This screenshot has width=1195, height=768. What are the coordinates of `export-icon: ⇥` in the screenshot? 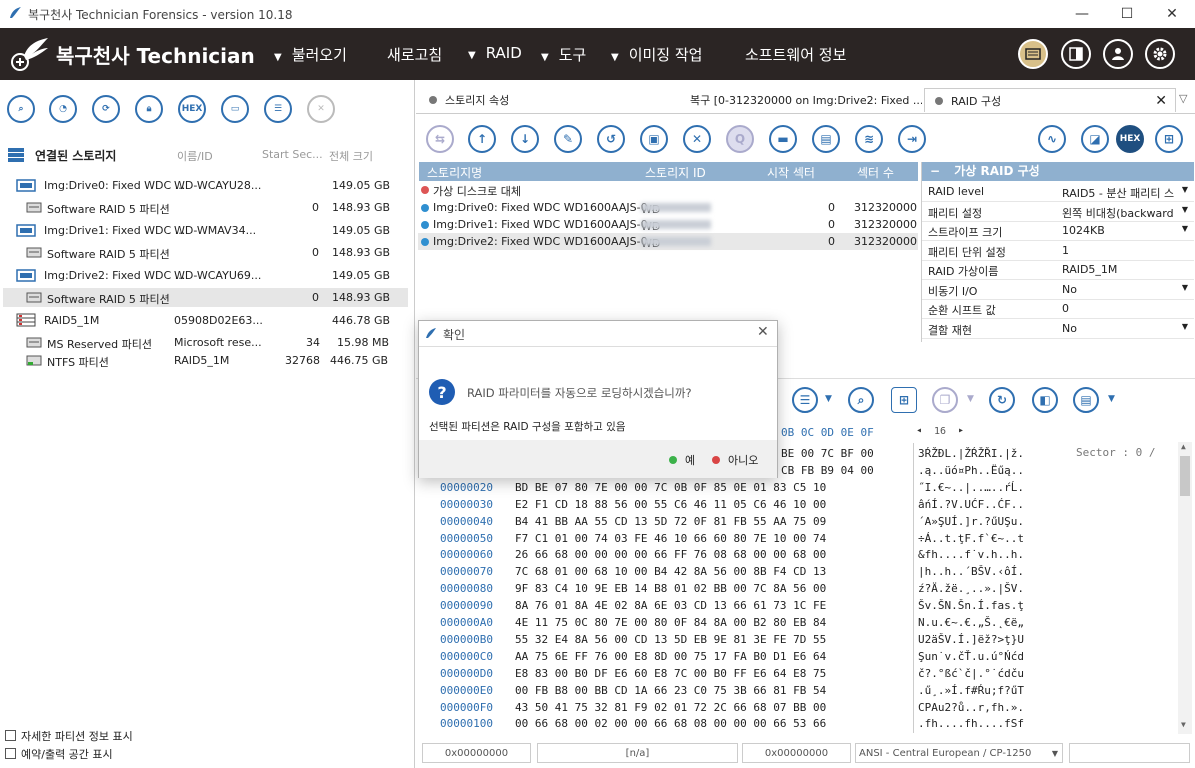 It's located at (912, 139).